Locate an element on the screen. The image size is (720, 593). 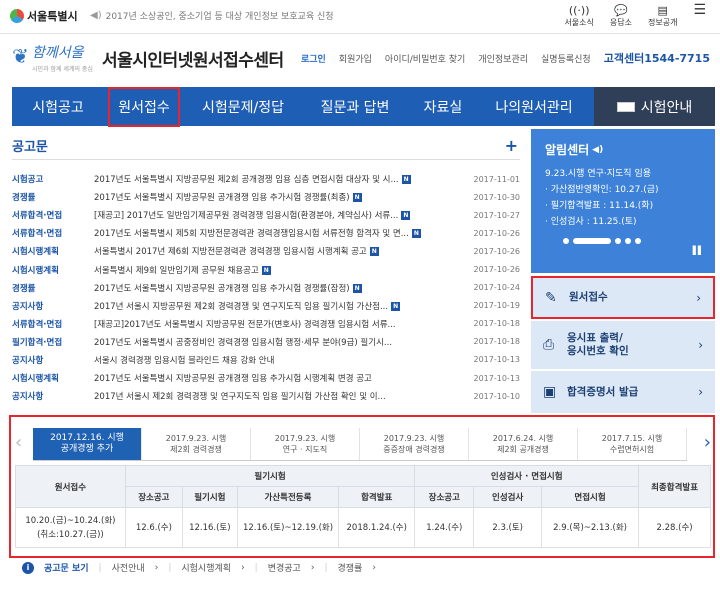
find-id-password-link: 아이디/비밀번호 찾기 is located at coordinates (425, 58).